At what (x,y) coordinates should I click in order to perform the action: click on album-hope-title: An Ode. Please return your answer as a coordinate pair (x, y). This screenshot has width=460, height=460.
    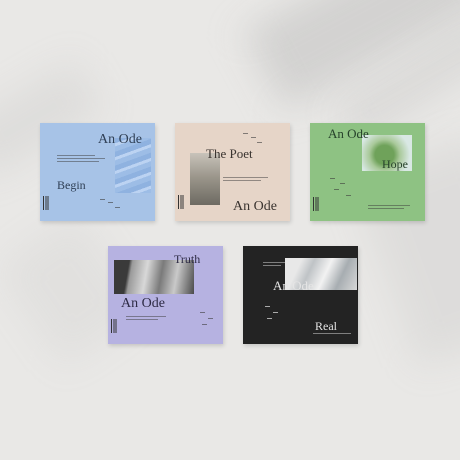
    Looking at the image, I should click on (348, 133).